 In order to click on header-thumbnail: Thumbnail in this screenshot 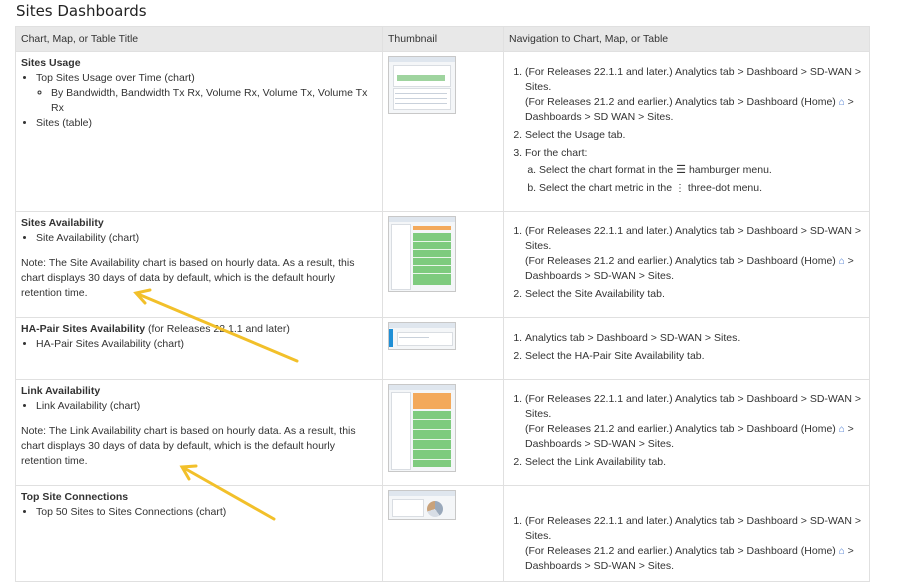, I will do `click(443, 39)`.